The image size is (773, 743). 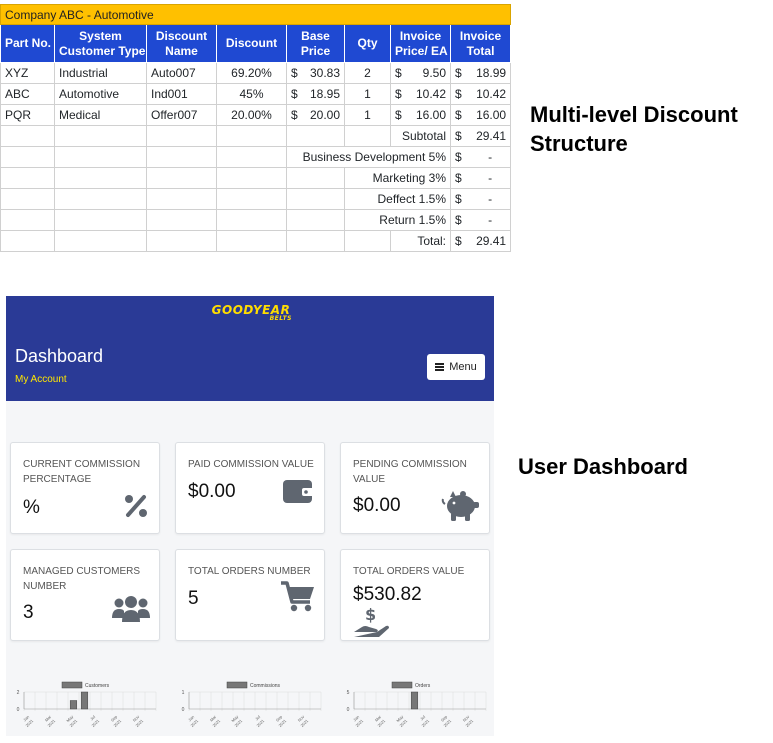 I want to click on card-label: Total Orders Value, so click(x=409, y=571).